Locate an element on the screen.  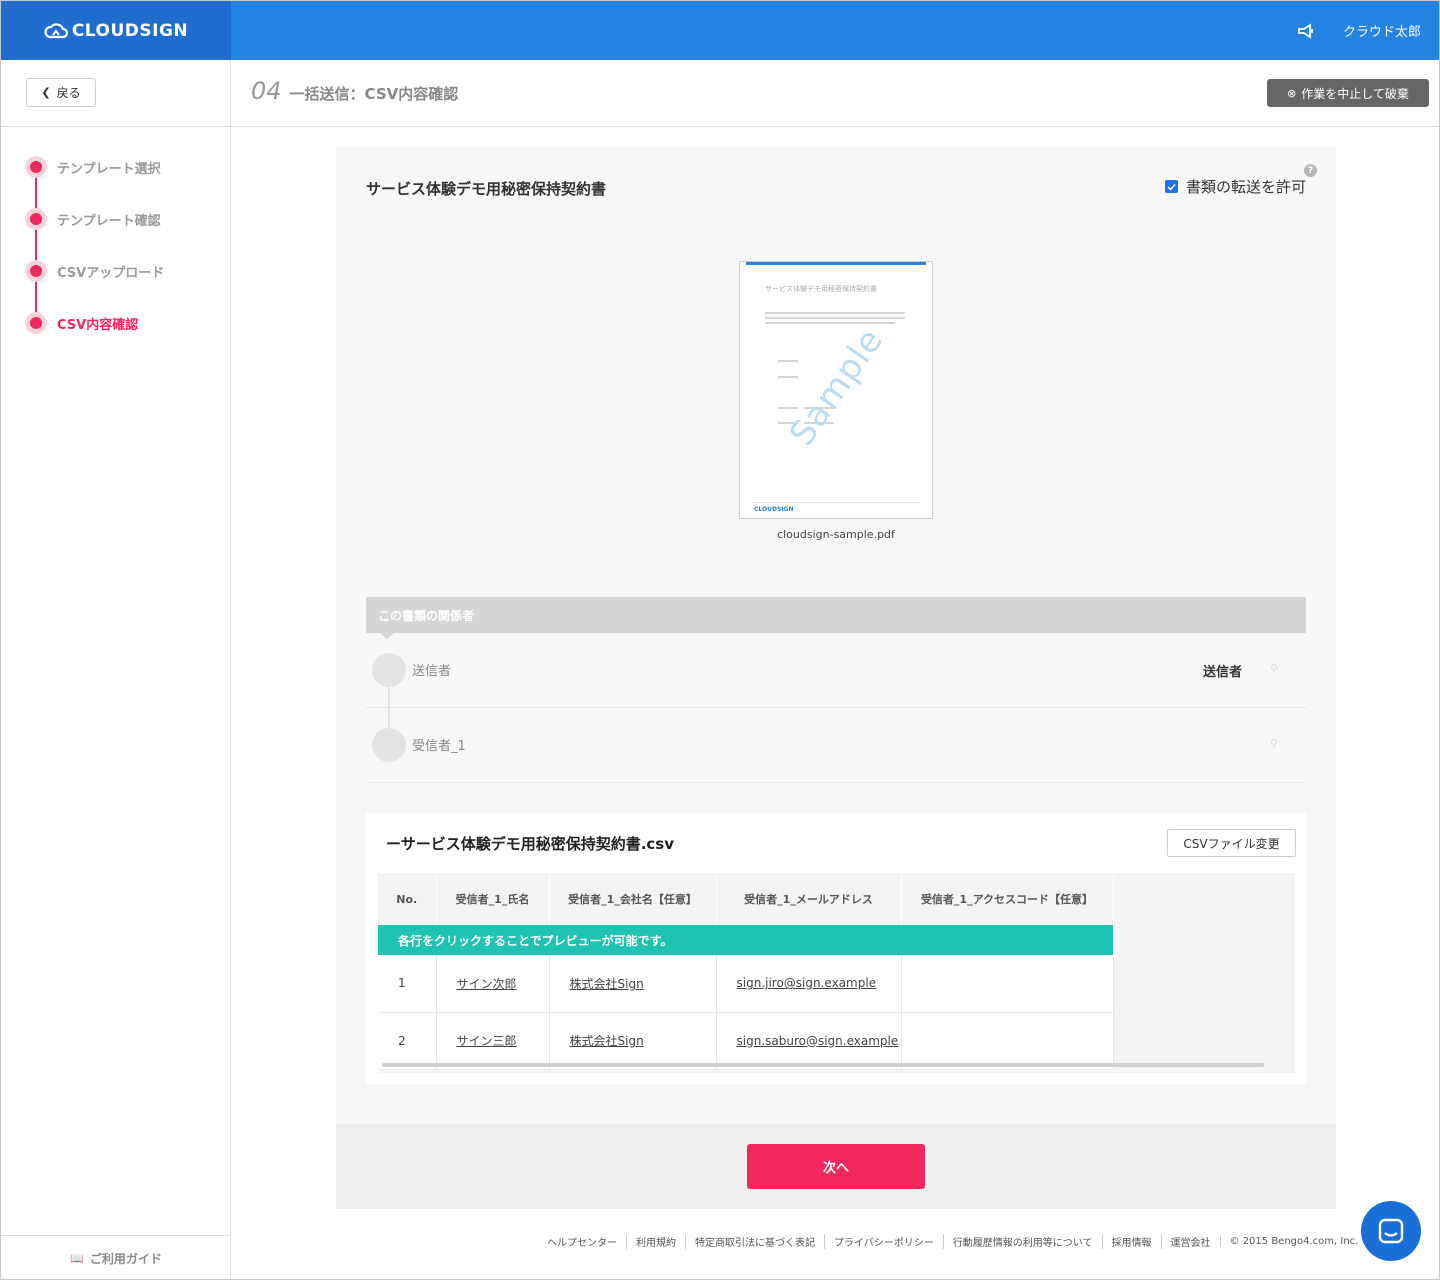
footer-link-company: 運営会社 is located at coordinates (1190, 1241).